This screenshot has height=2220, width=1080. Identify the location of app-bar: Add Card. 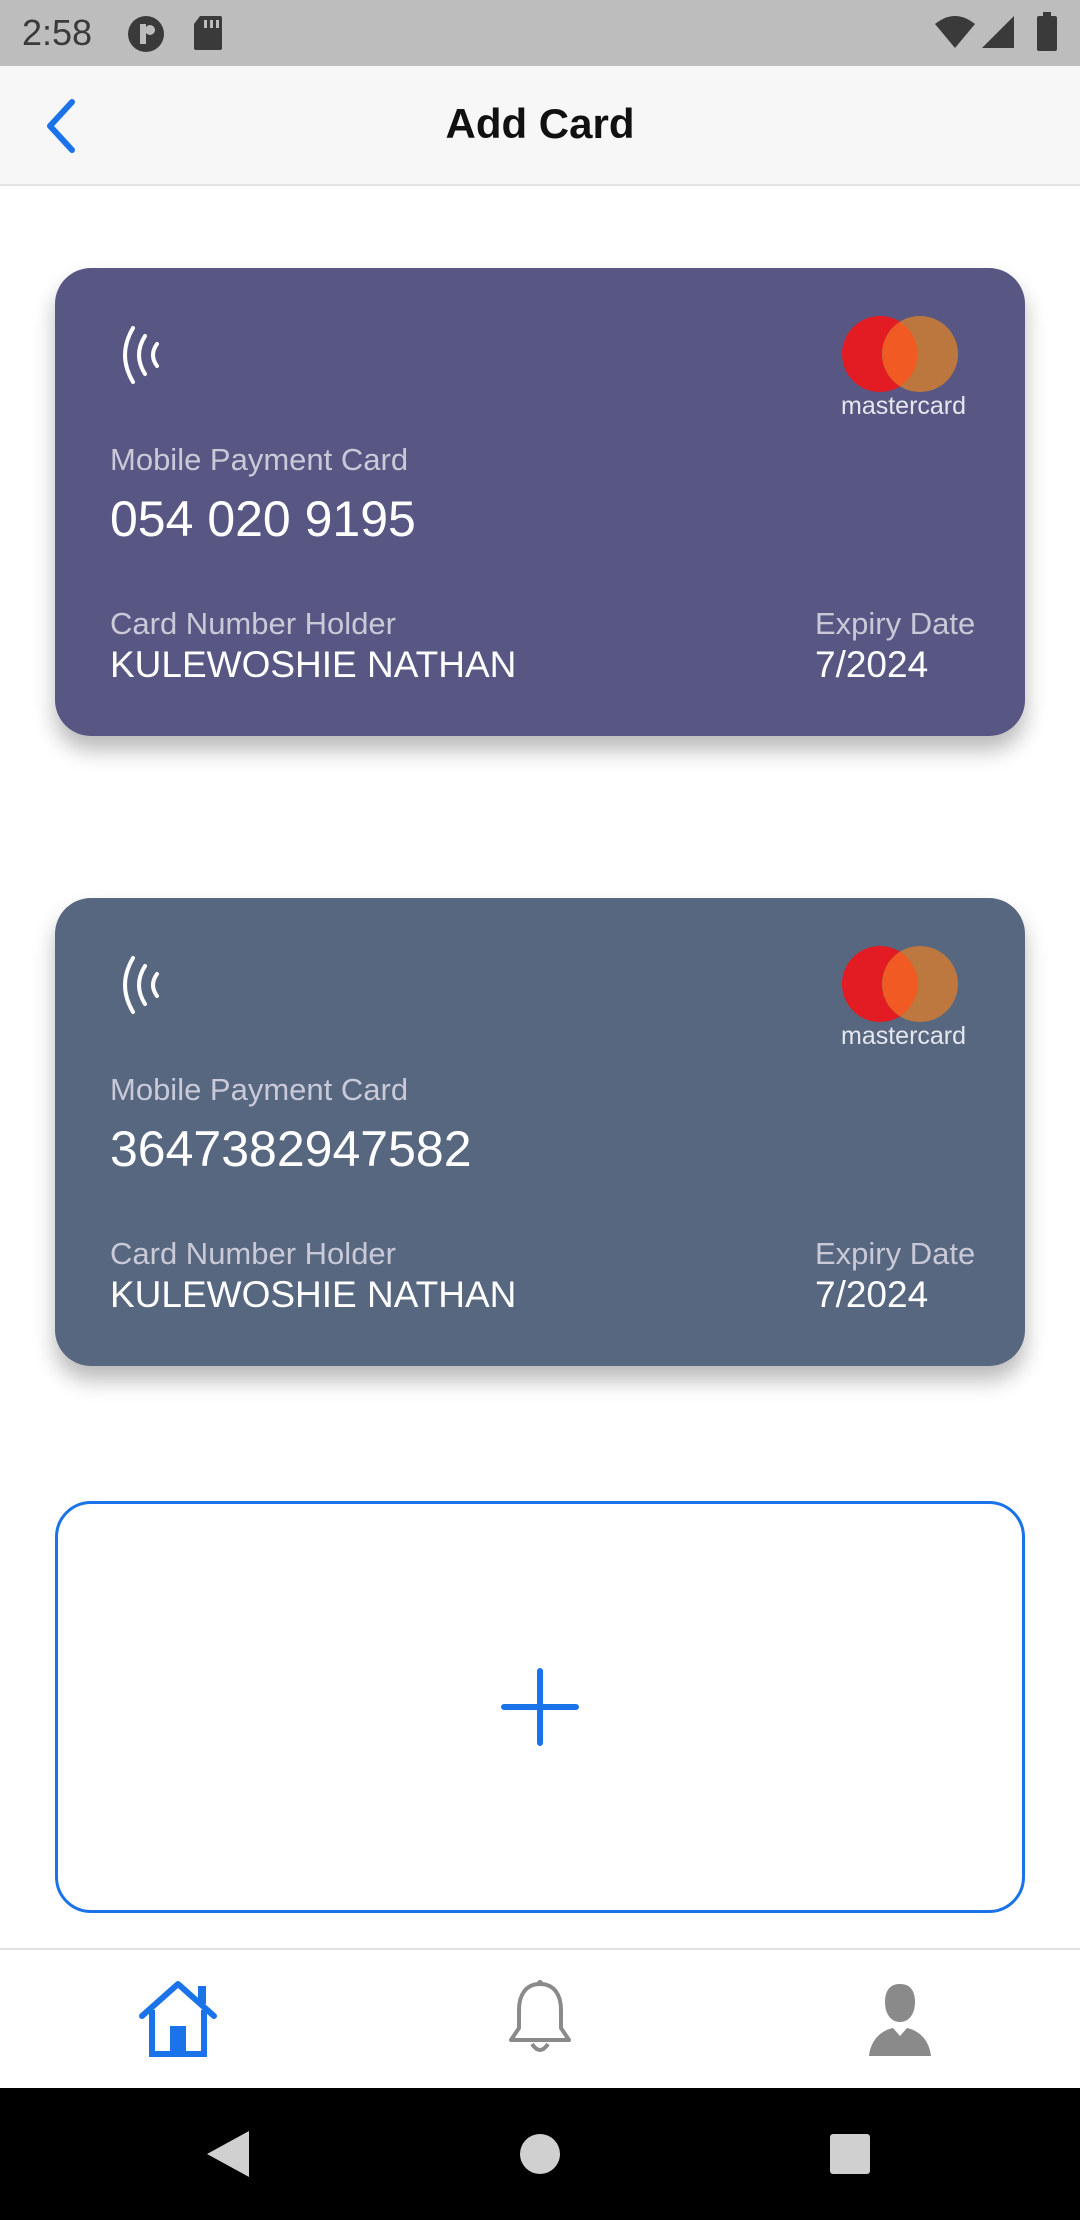
(540, 126).